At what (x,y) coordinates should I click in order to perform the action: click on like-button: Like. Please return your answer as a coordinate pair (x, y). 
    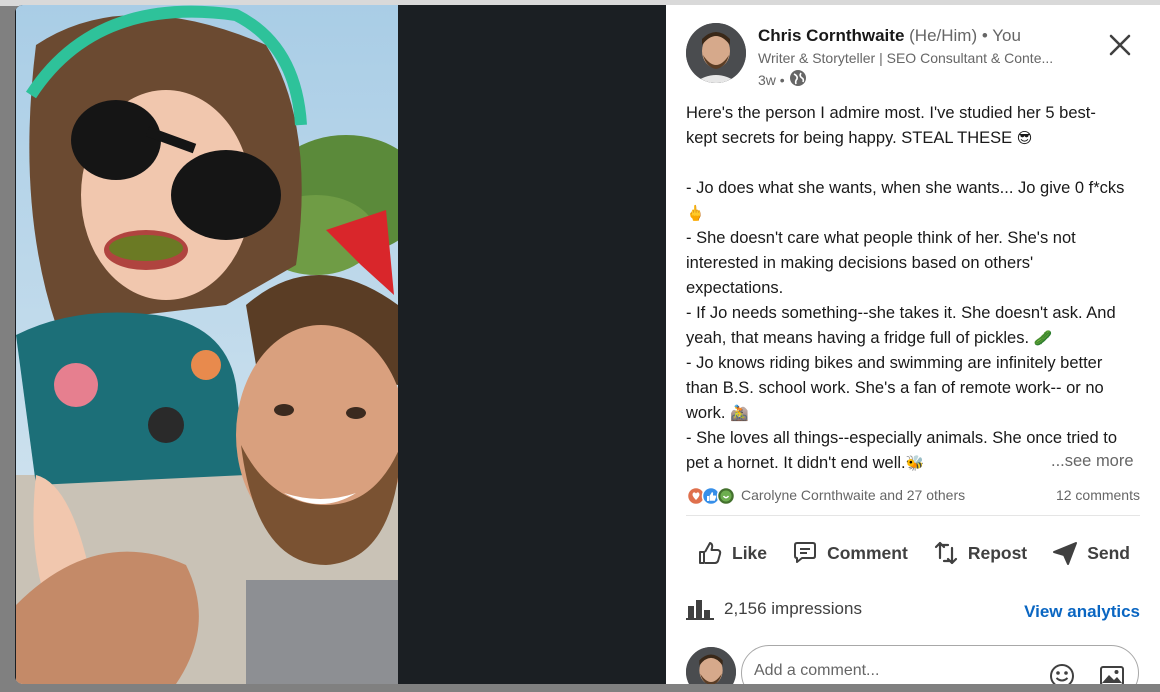
    Looking at the image, I should click on (731, 553).